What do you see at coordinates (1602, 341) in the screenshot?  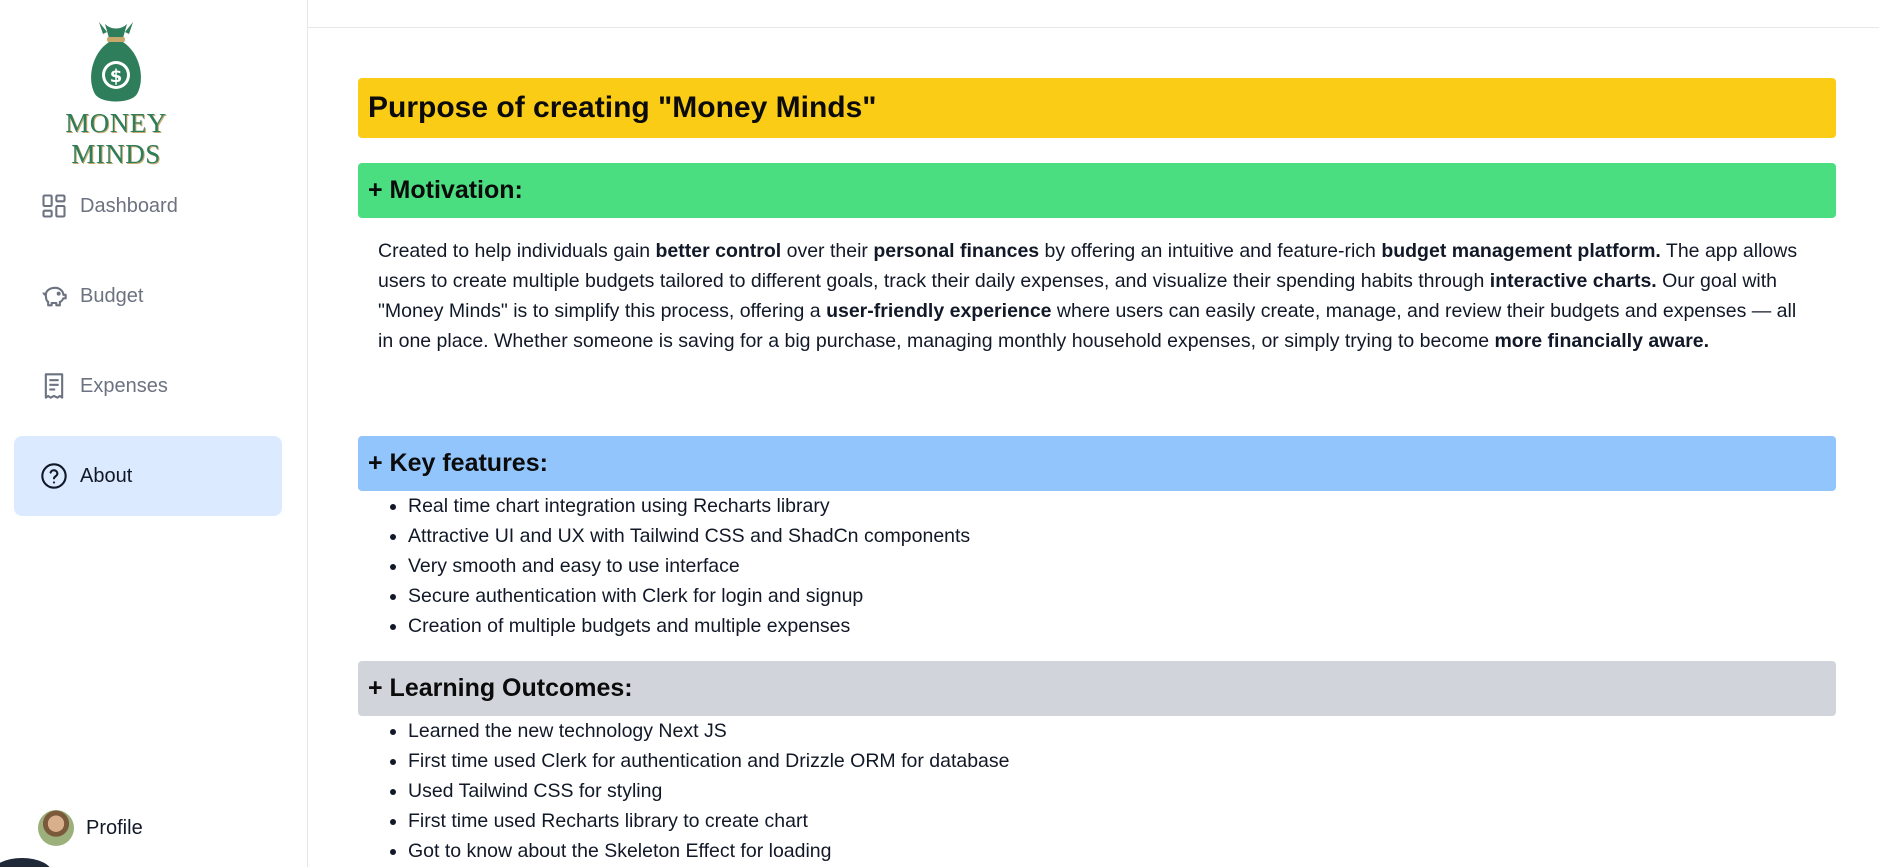 I see `emphasis-text: more financially aware.` at bounding box center [1602, 341].